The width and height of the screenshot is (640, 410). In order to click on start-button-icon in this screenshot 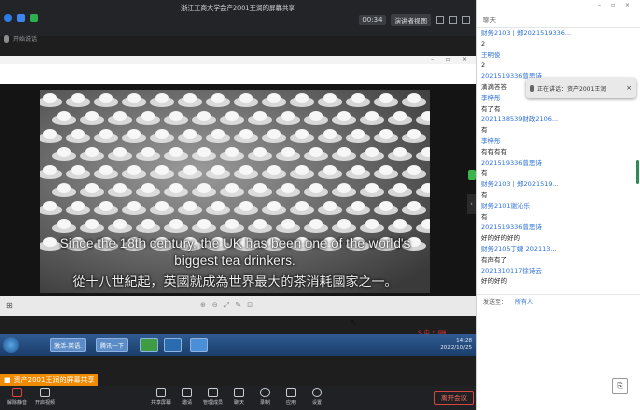, I will do `click(11, 345)`.